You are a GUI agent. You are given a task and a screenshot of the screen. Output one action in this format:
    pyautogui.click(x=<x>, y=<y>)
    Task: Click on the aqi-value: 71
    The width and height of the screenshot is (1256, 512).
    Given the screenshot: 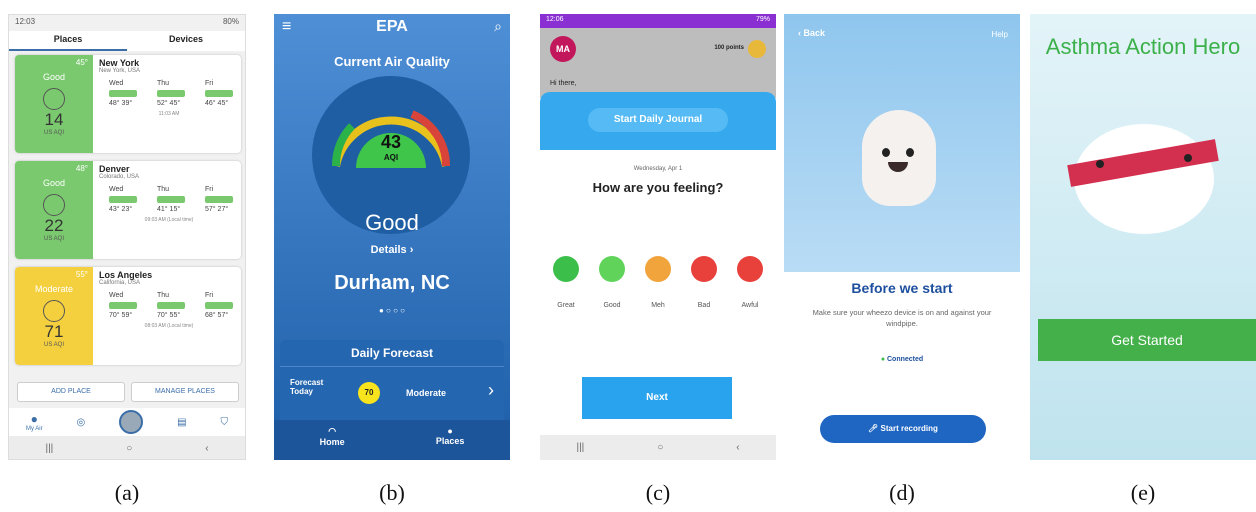 What is the action you would take?
    pyautogui.click(x=54, y=331)
    